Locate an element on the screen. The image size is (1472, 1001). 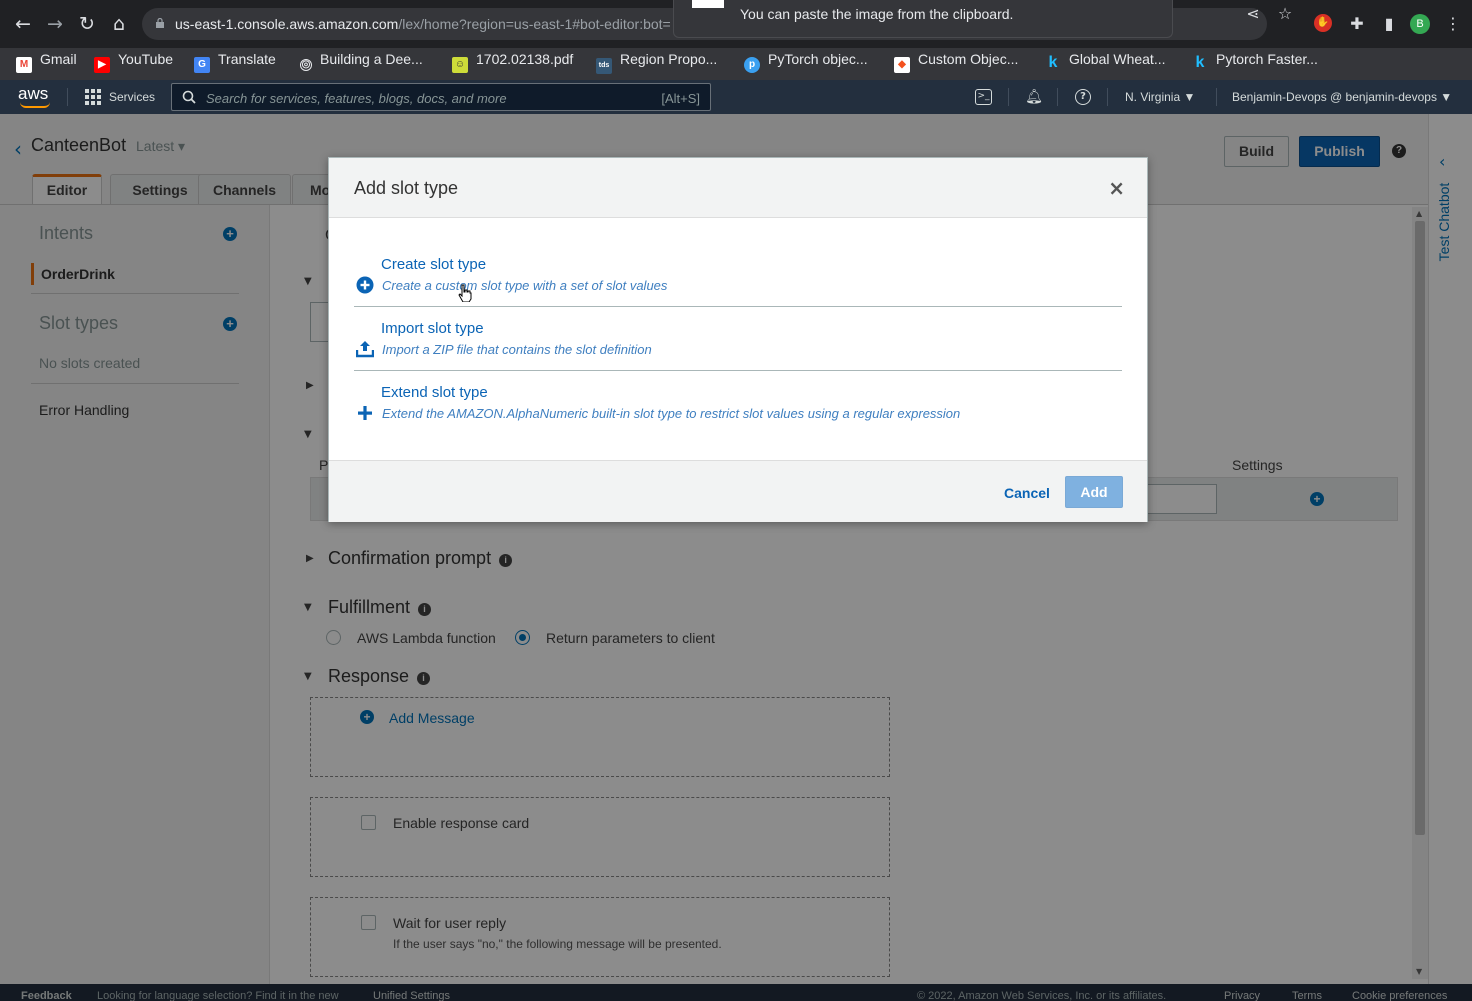
add-button: Add is located at coordinates (1094, 492).